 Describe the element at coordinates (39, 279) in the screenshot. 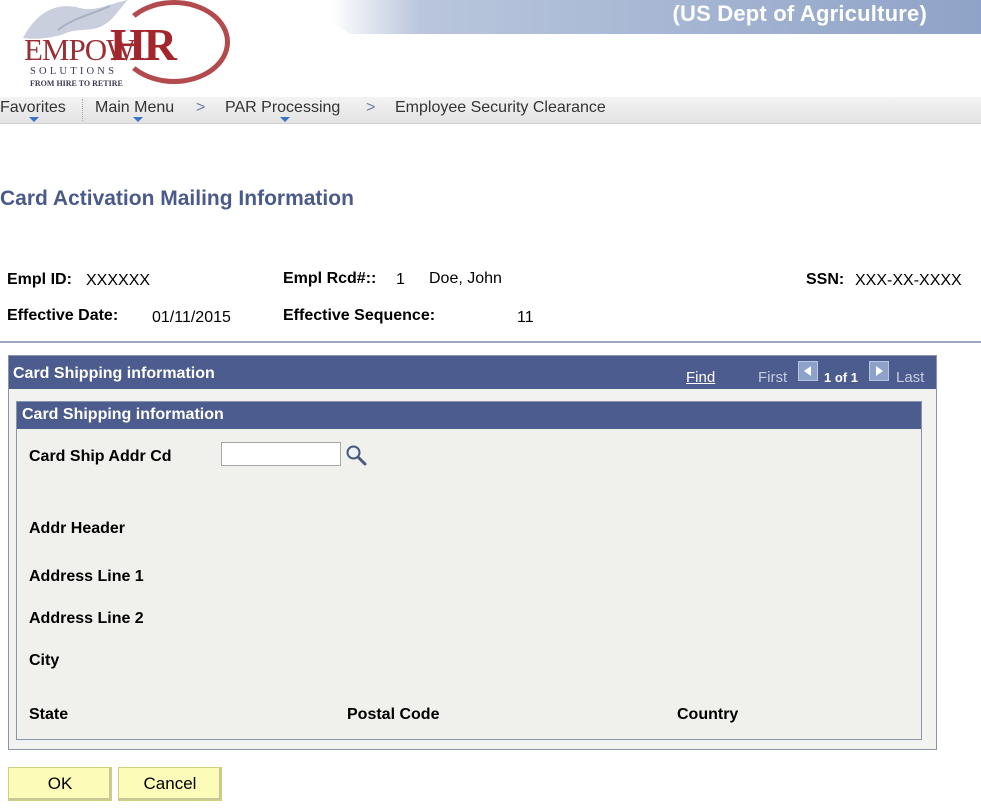

I see `empl-id-label: Empl ID:` at that location.